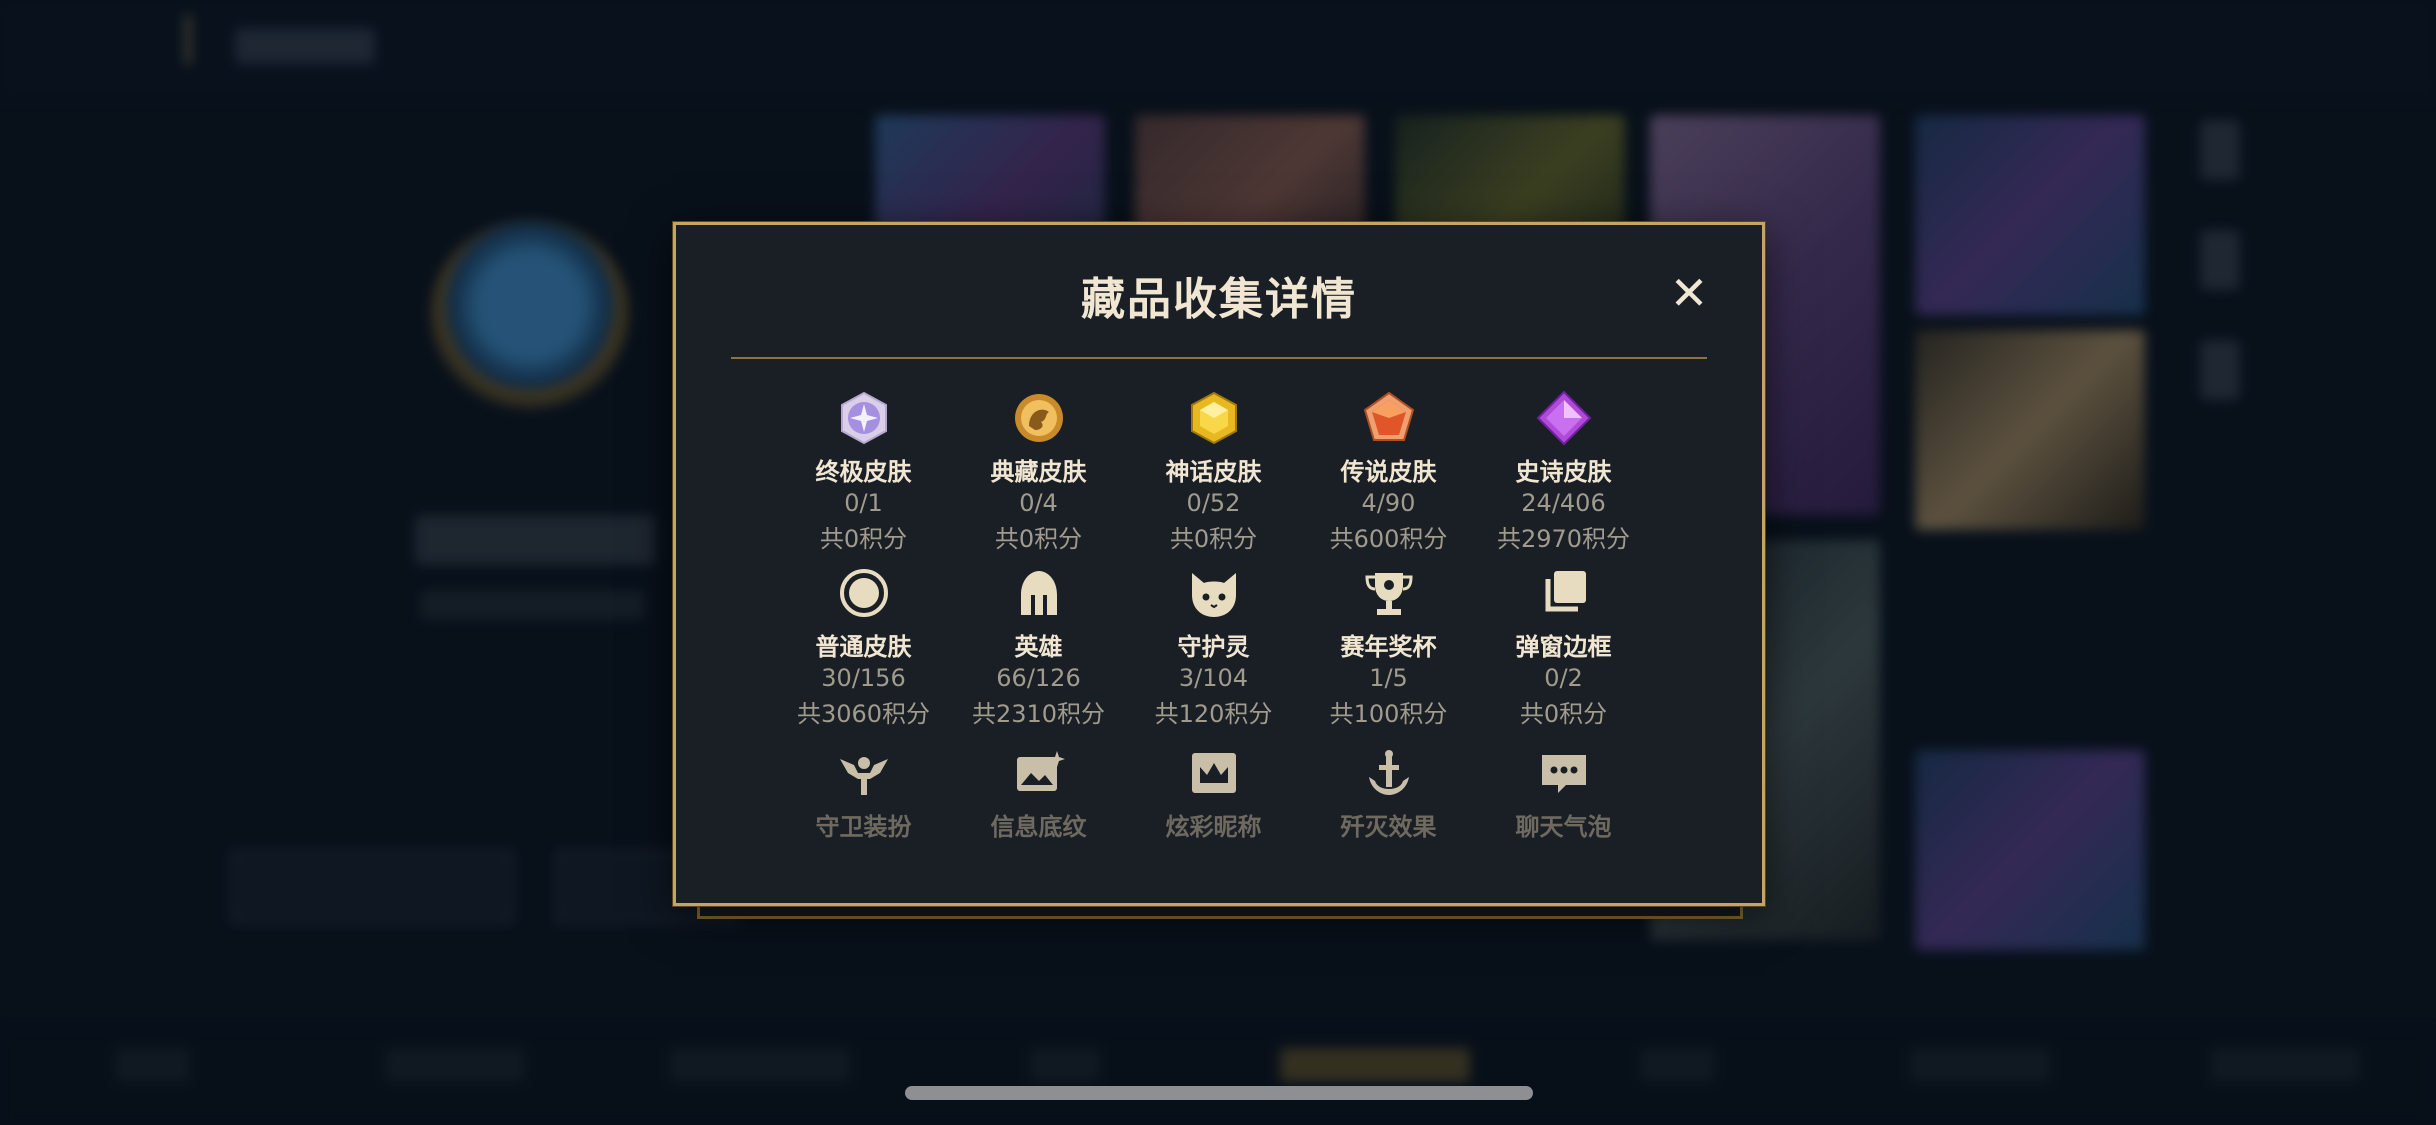 This screenshot has height=1125, width=2436. Describe the element at coordinates (1565, 591) in the screenshot. I see `frame-icon` at that location.